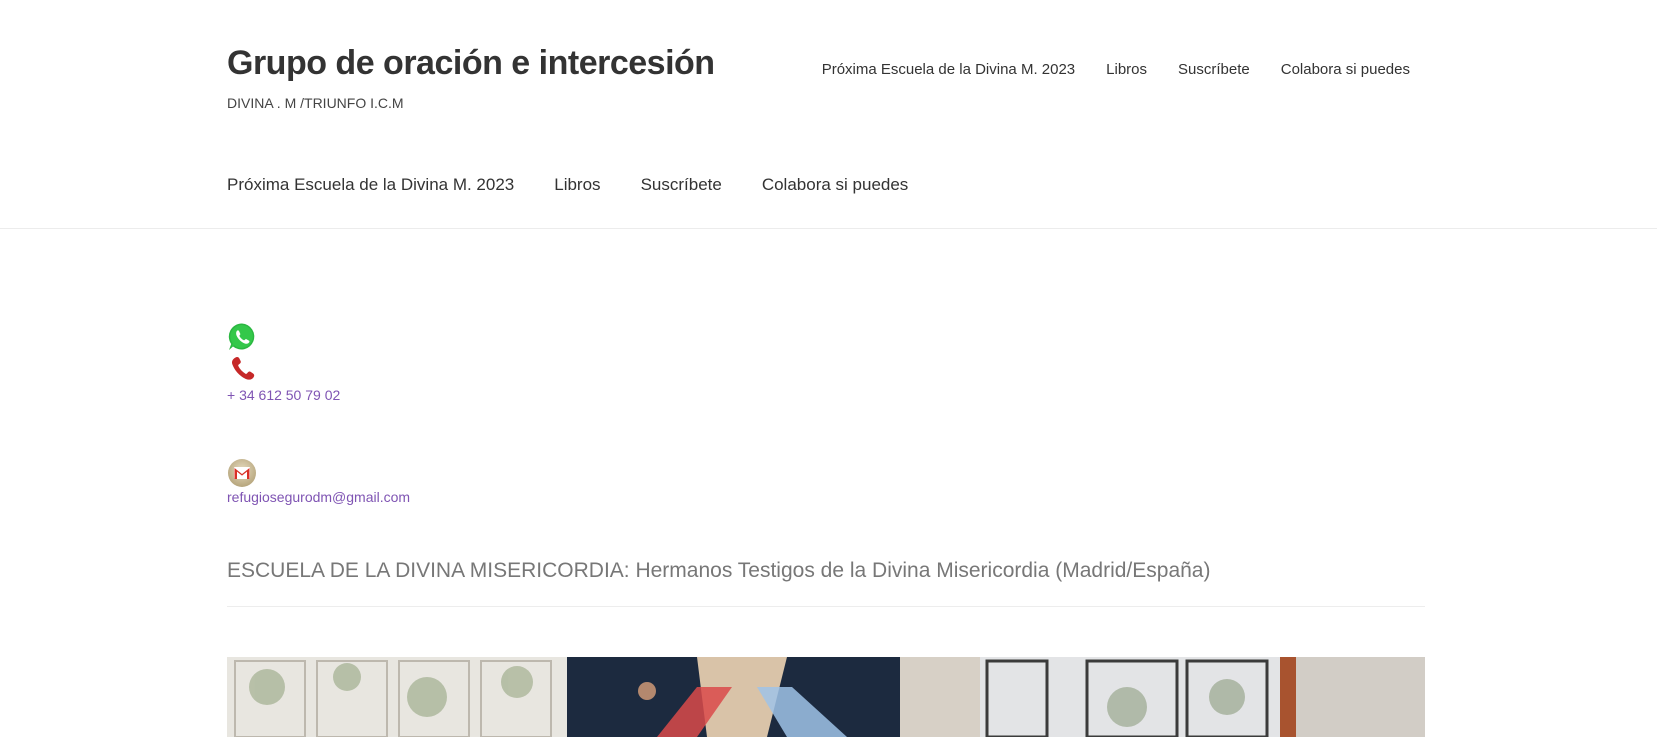 The height and width of the screenshot is (737, 1657). What do you see at coordinates (242, 370) in the screenshot?
I see `phone-icon` at bounding box center [242, 370].